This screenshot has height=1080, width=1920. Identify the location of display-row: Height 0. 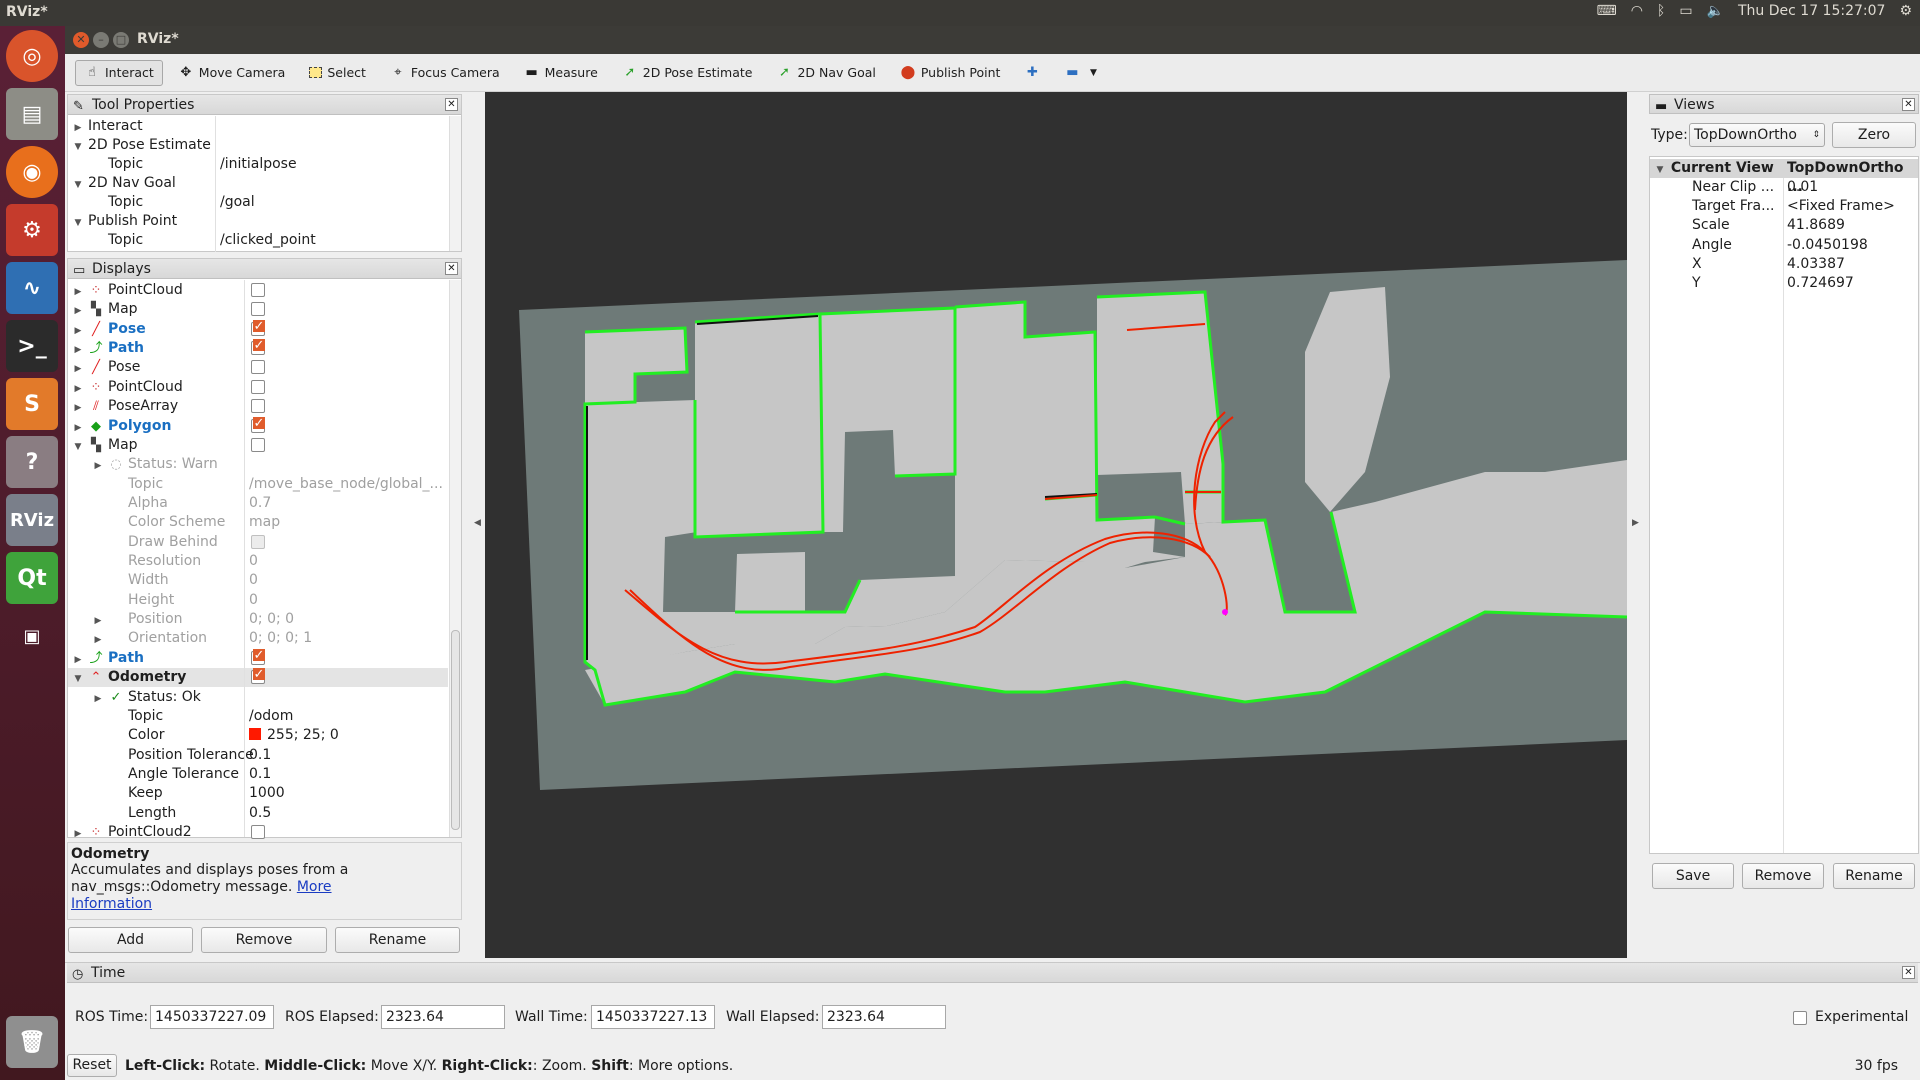
(258, 600).